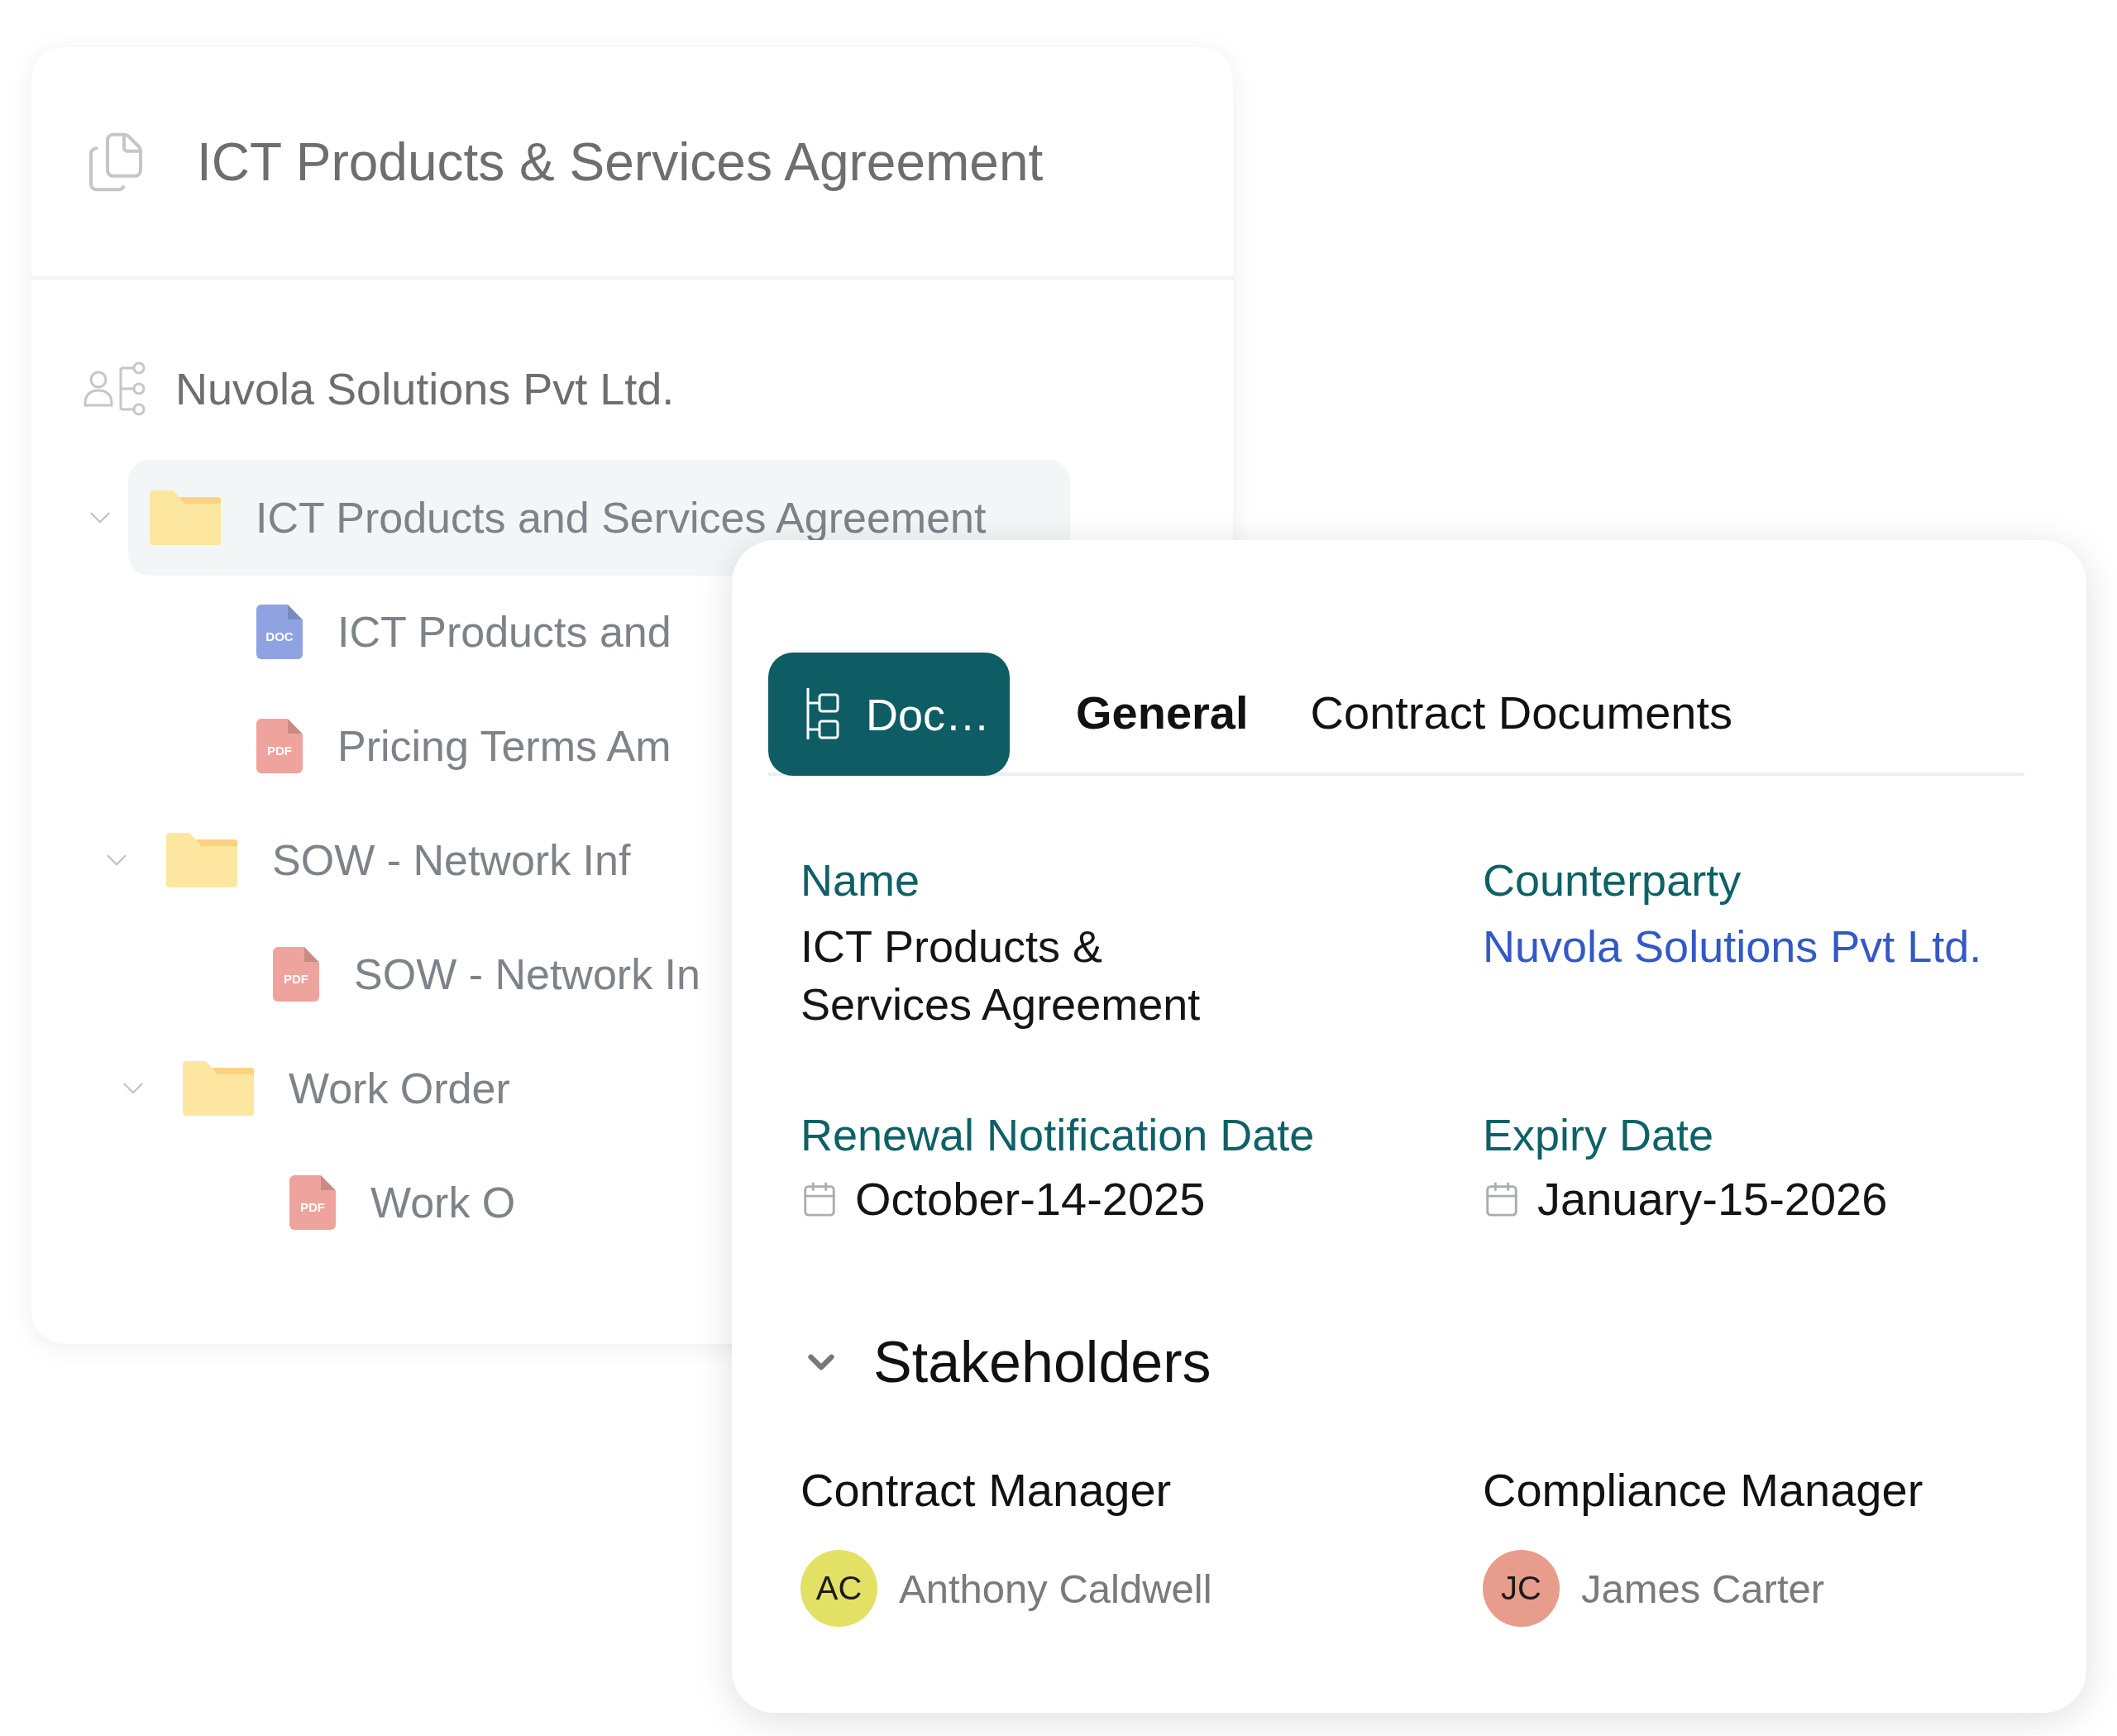 This screenshot has width=2117, height=1736. I want to click on tab: General, so click(1162, 712).